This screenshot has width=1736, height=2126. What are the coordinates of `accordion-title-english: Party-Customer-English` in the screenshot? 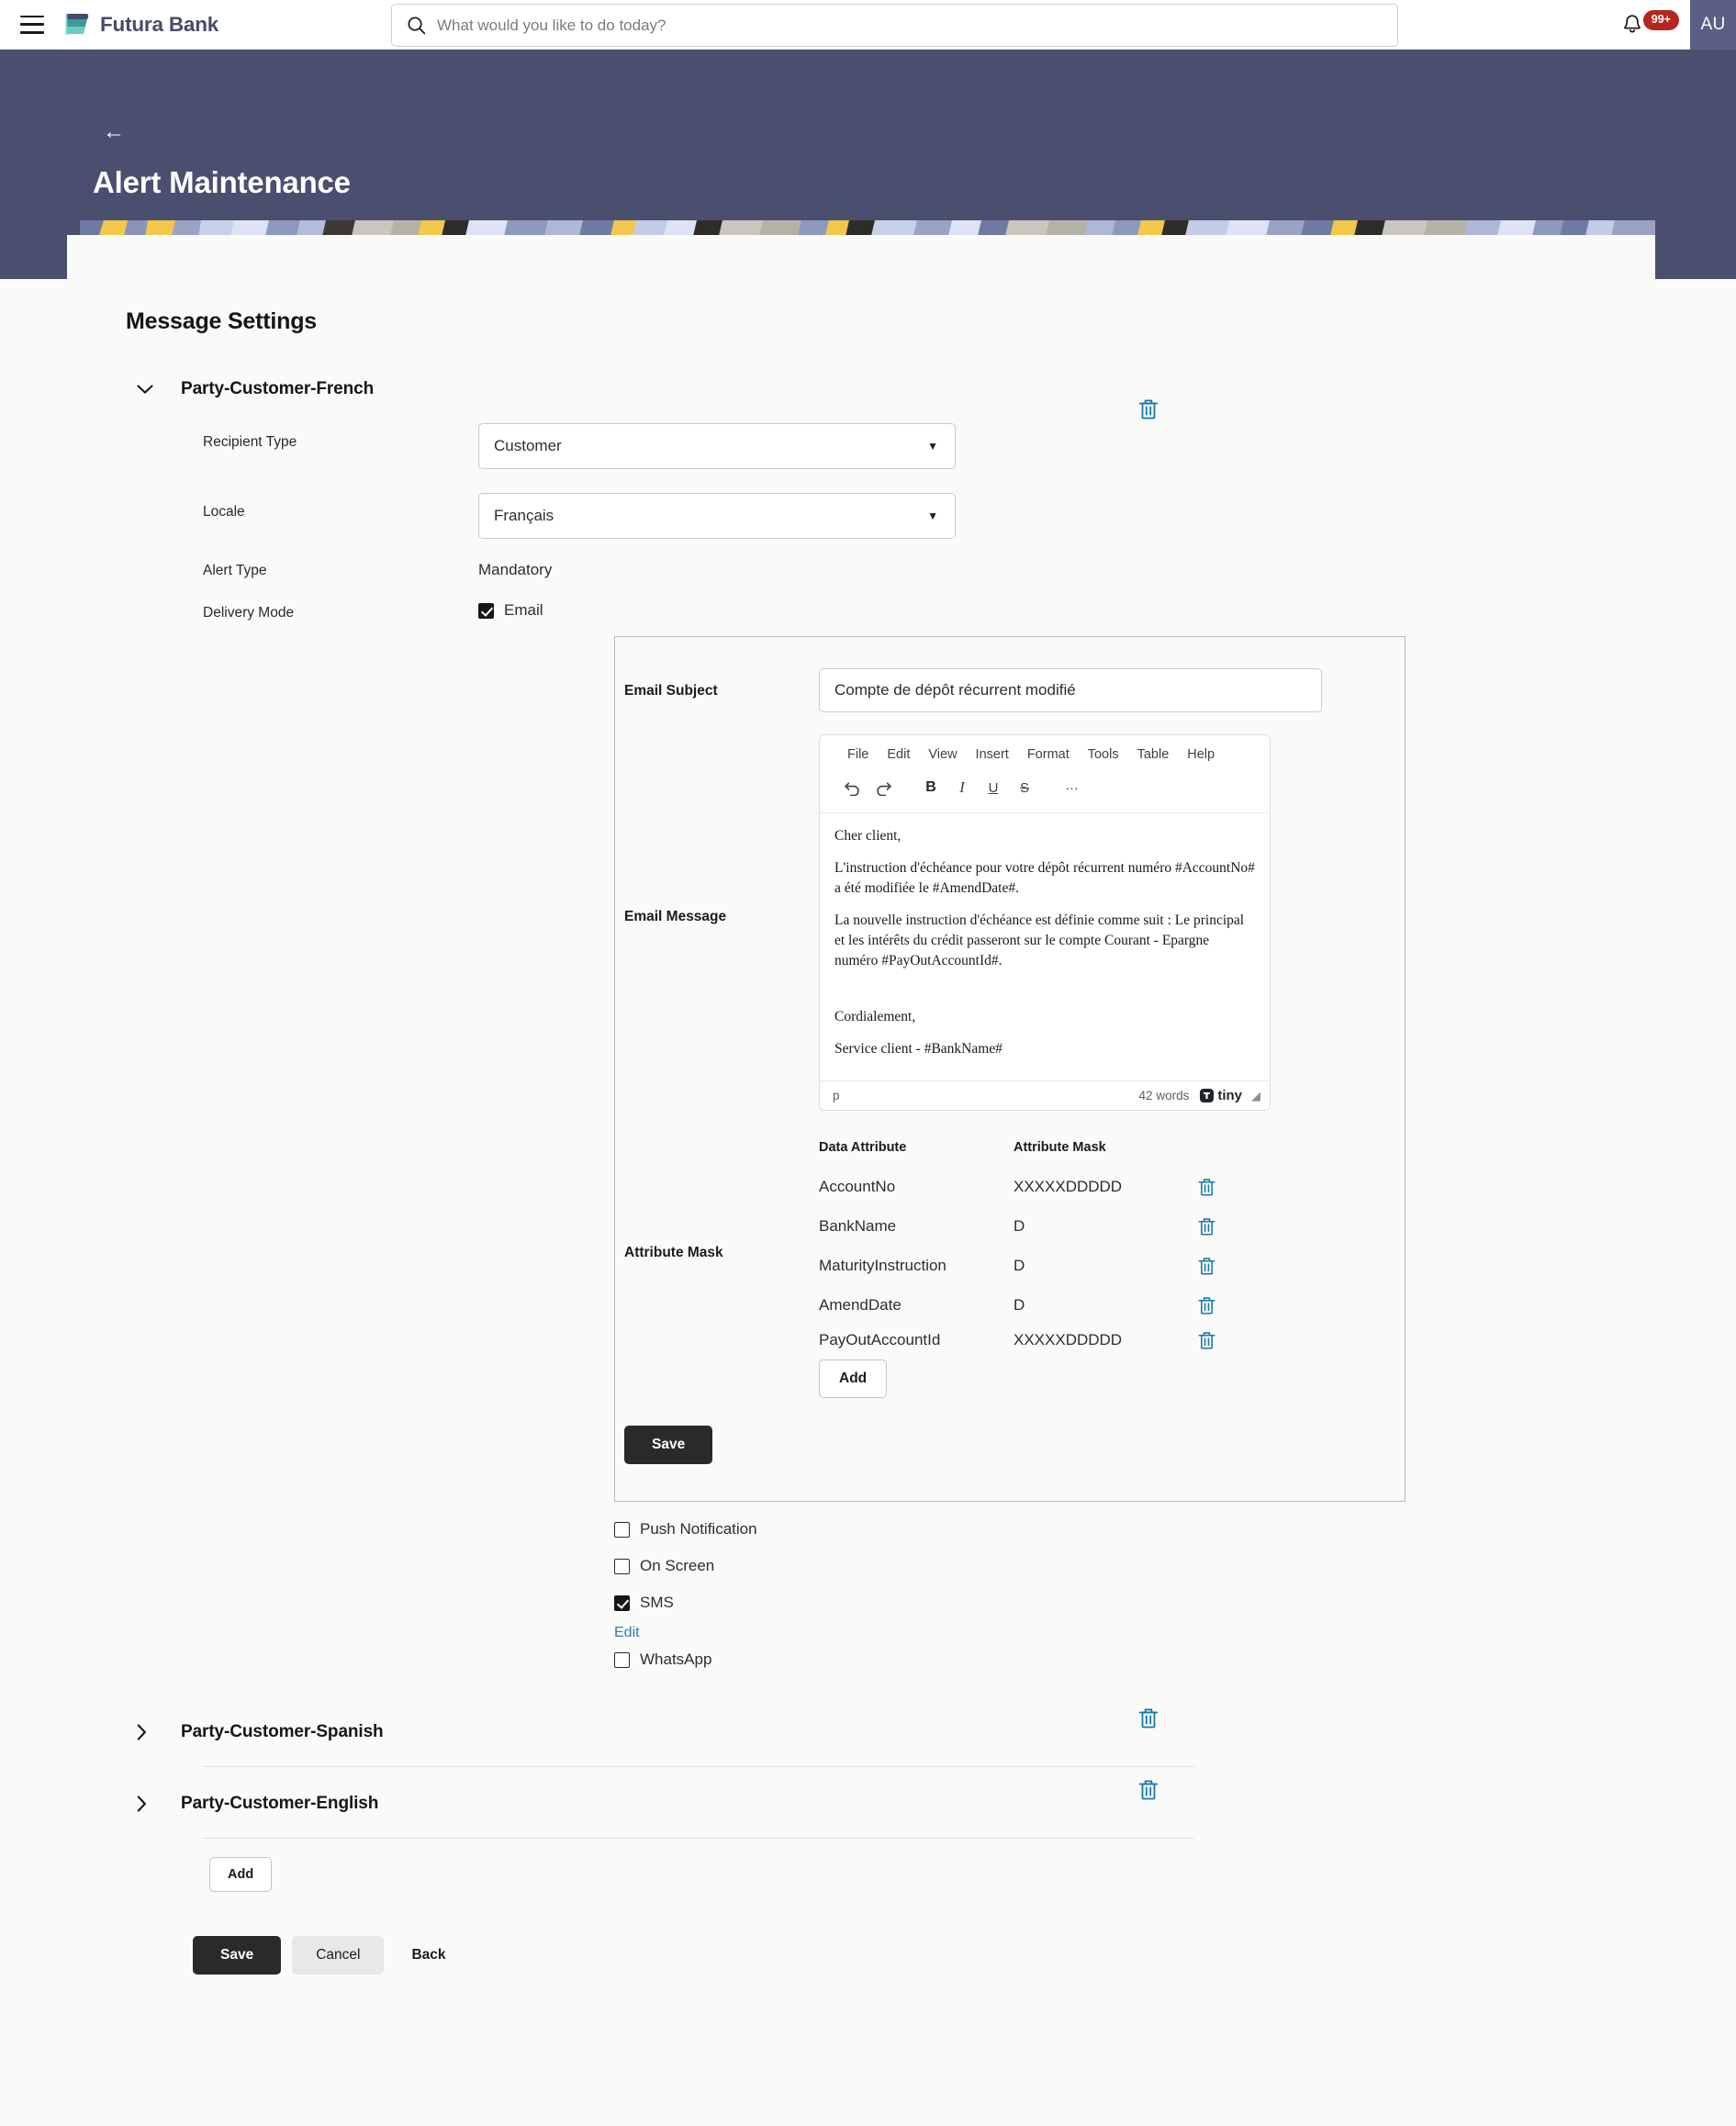 It's located at (279, 1804).